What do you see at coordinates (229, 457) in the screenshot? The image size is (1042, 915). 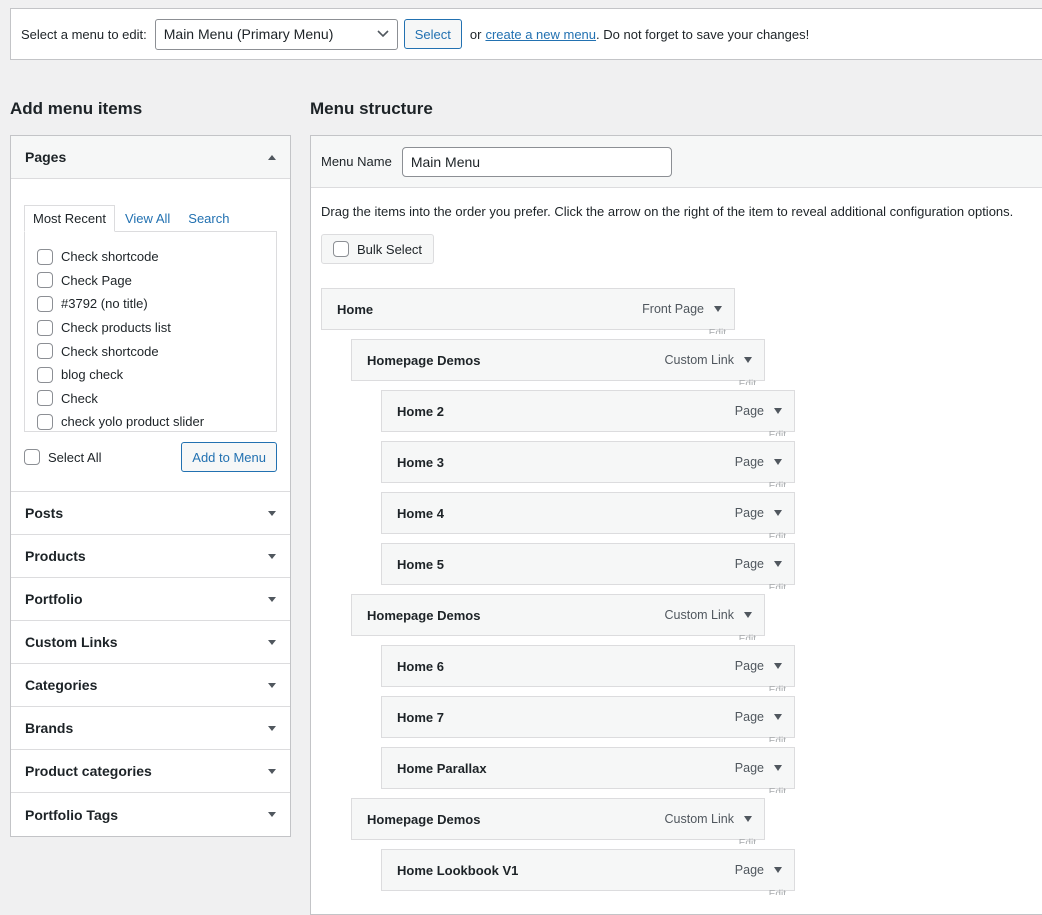 I see `add-to-menu-button: Add to Menu` at bounding box center [229, 457].